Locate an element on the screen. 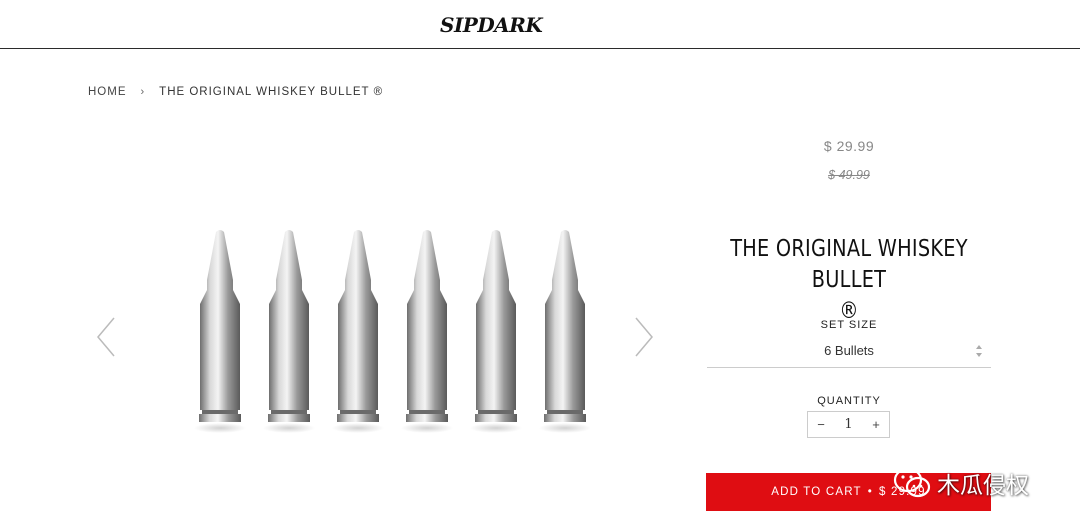 This screenshot has height=532, width=1080. add-to-cart-label: ADD TO CART is located at coordinates (816, 492).